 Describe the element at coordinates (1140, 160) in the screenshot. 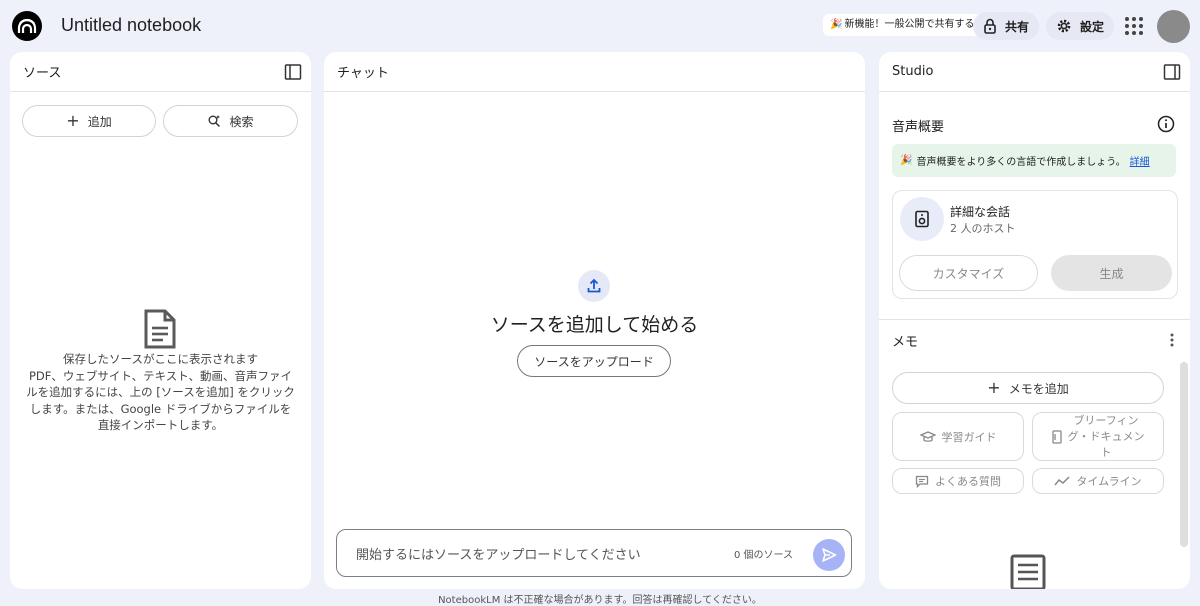

I see `banner-details-link: 詳細` at that location.